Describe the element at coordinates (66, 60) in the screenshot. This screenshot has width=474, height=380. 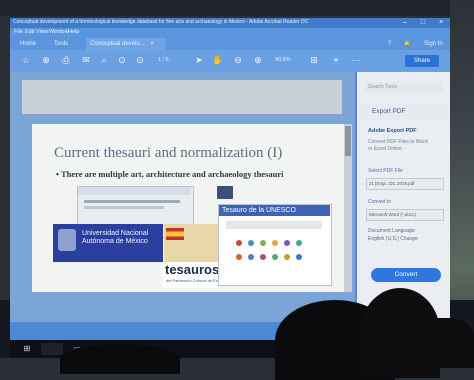
I see `print-icon: ⎙` at that location.